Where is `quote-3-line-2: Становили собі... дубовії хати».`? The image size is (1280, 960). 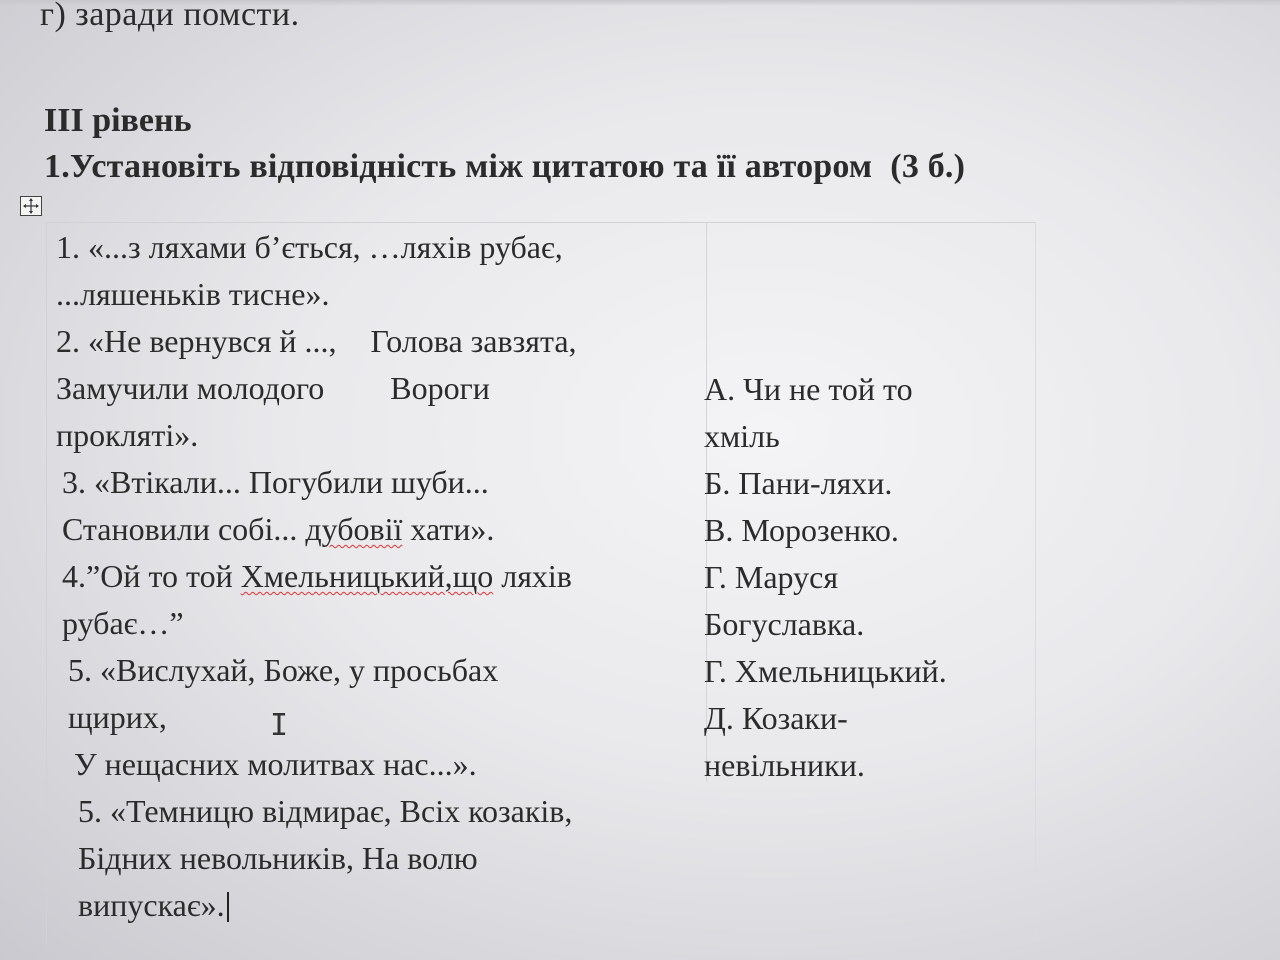
quote-3-line-2: Становили собі... дубовії хати». is located at coordinates (381, 529).